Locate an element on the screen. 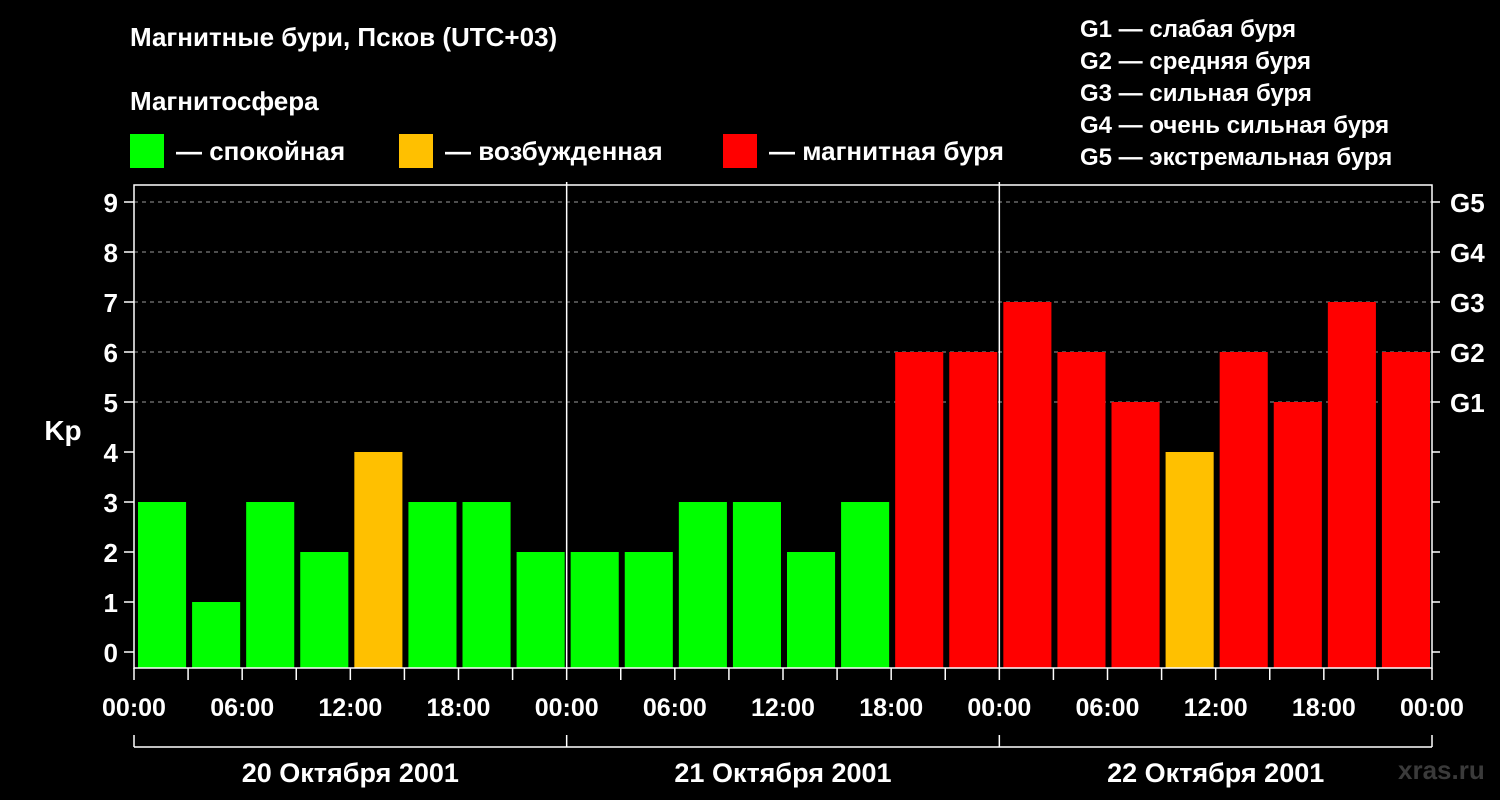 The height and width of the screenshot is (800, 1500). day-label: 22 Октября 2001 is located at coordinates (1215, 773).